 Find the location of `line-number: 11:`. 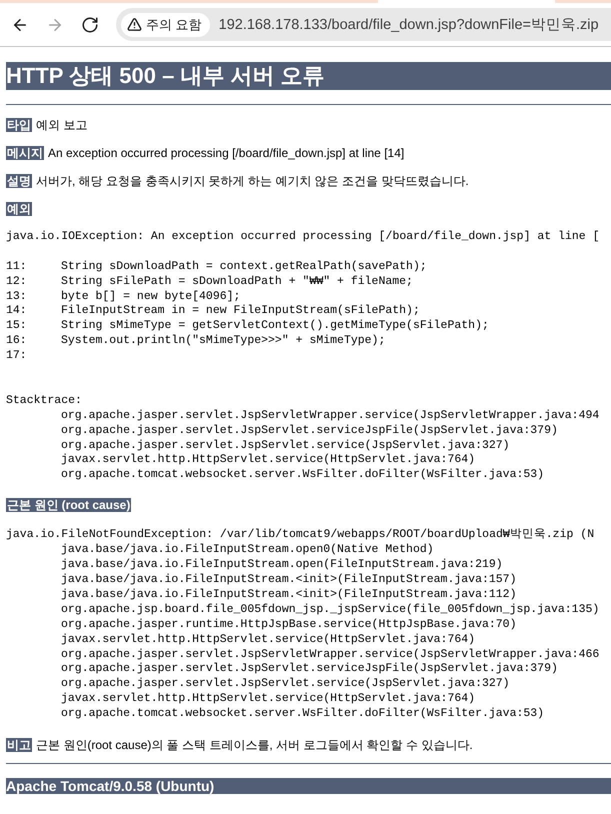

line-number: 11: is located at coordinates (17, 267).